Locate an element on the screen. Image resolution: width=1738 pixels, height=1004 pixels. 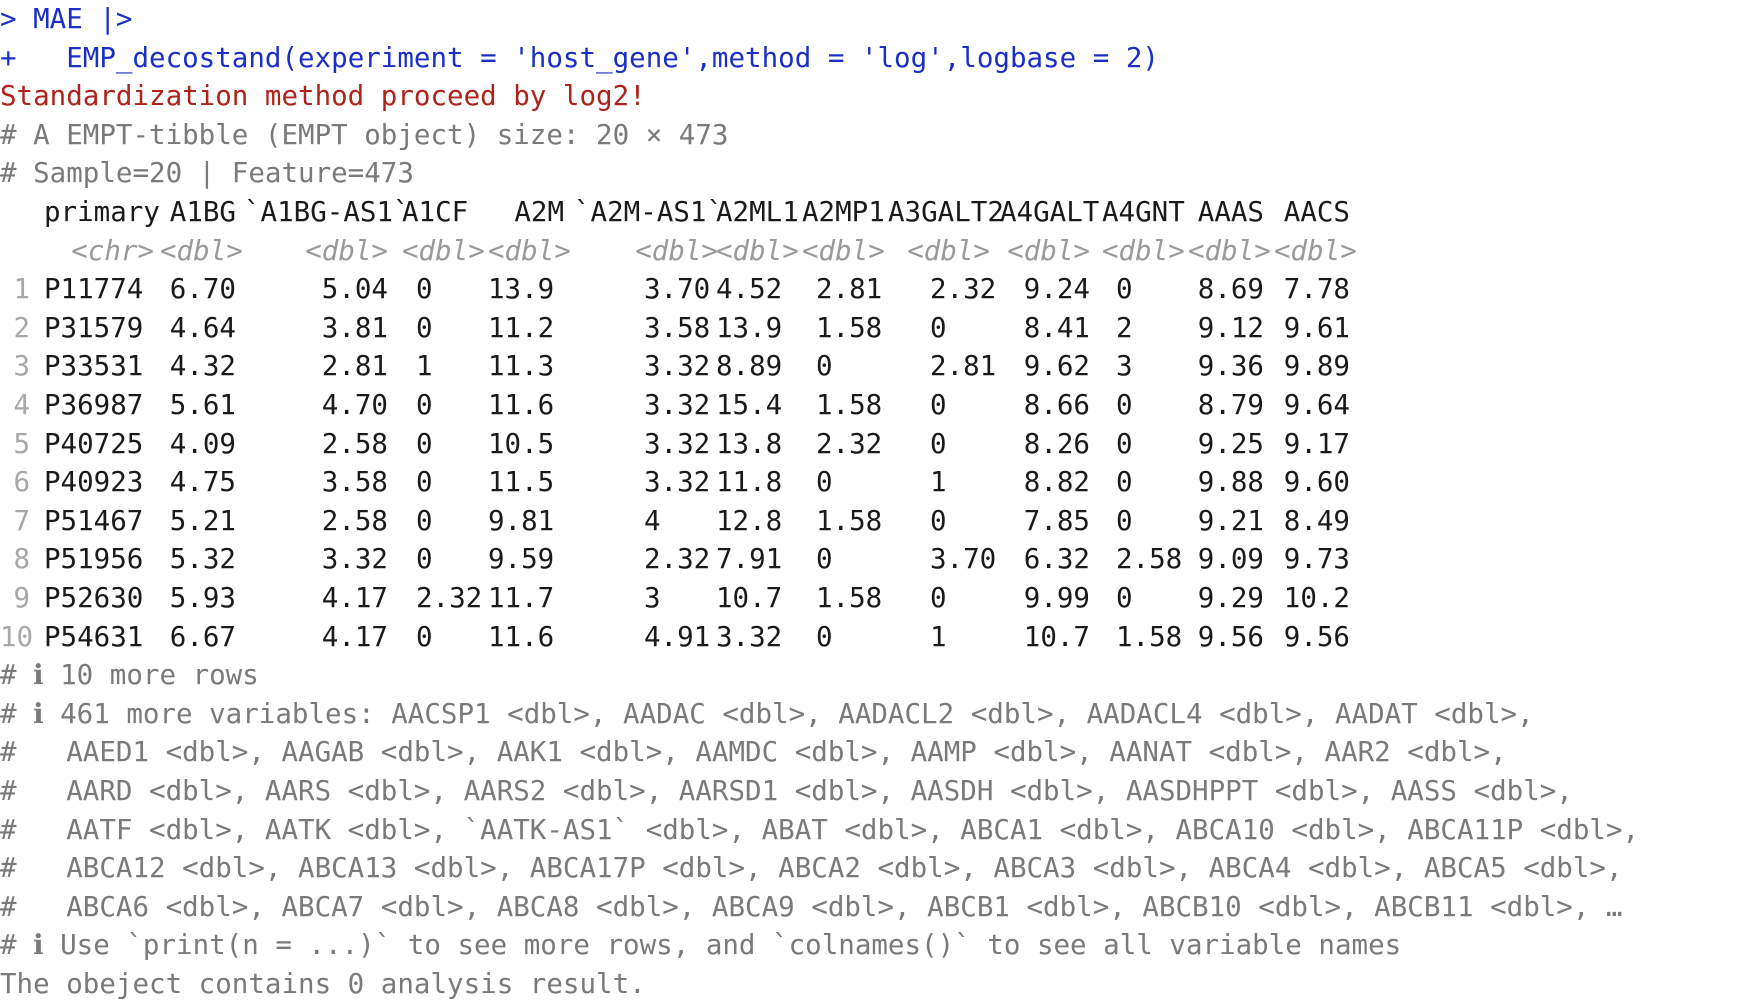
row-number: 8 is located at coordinates (21, 559).